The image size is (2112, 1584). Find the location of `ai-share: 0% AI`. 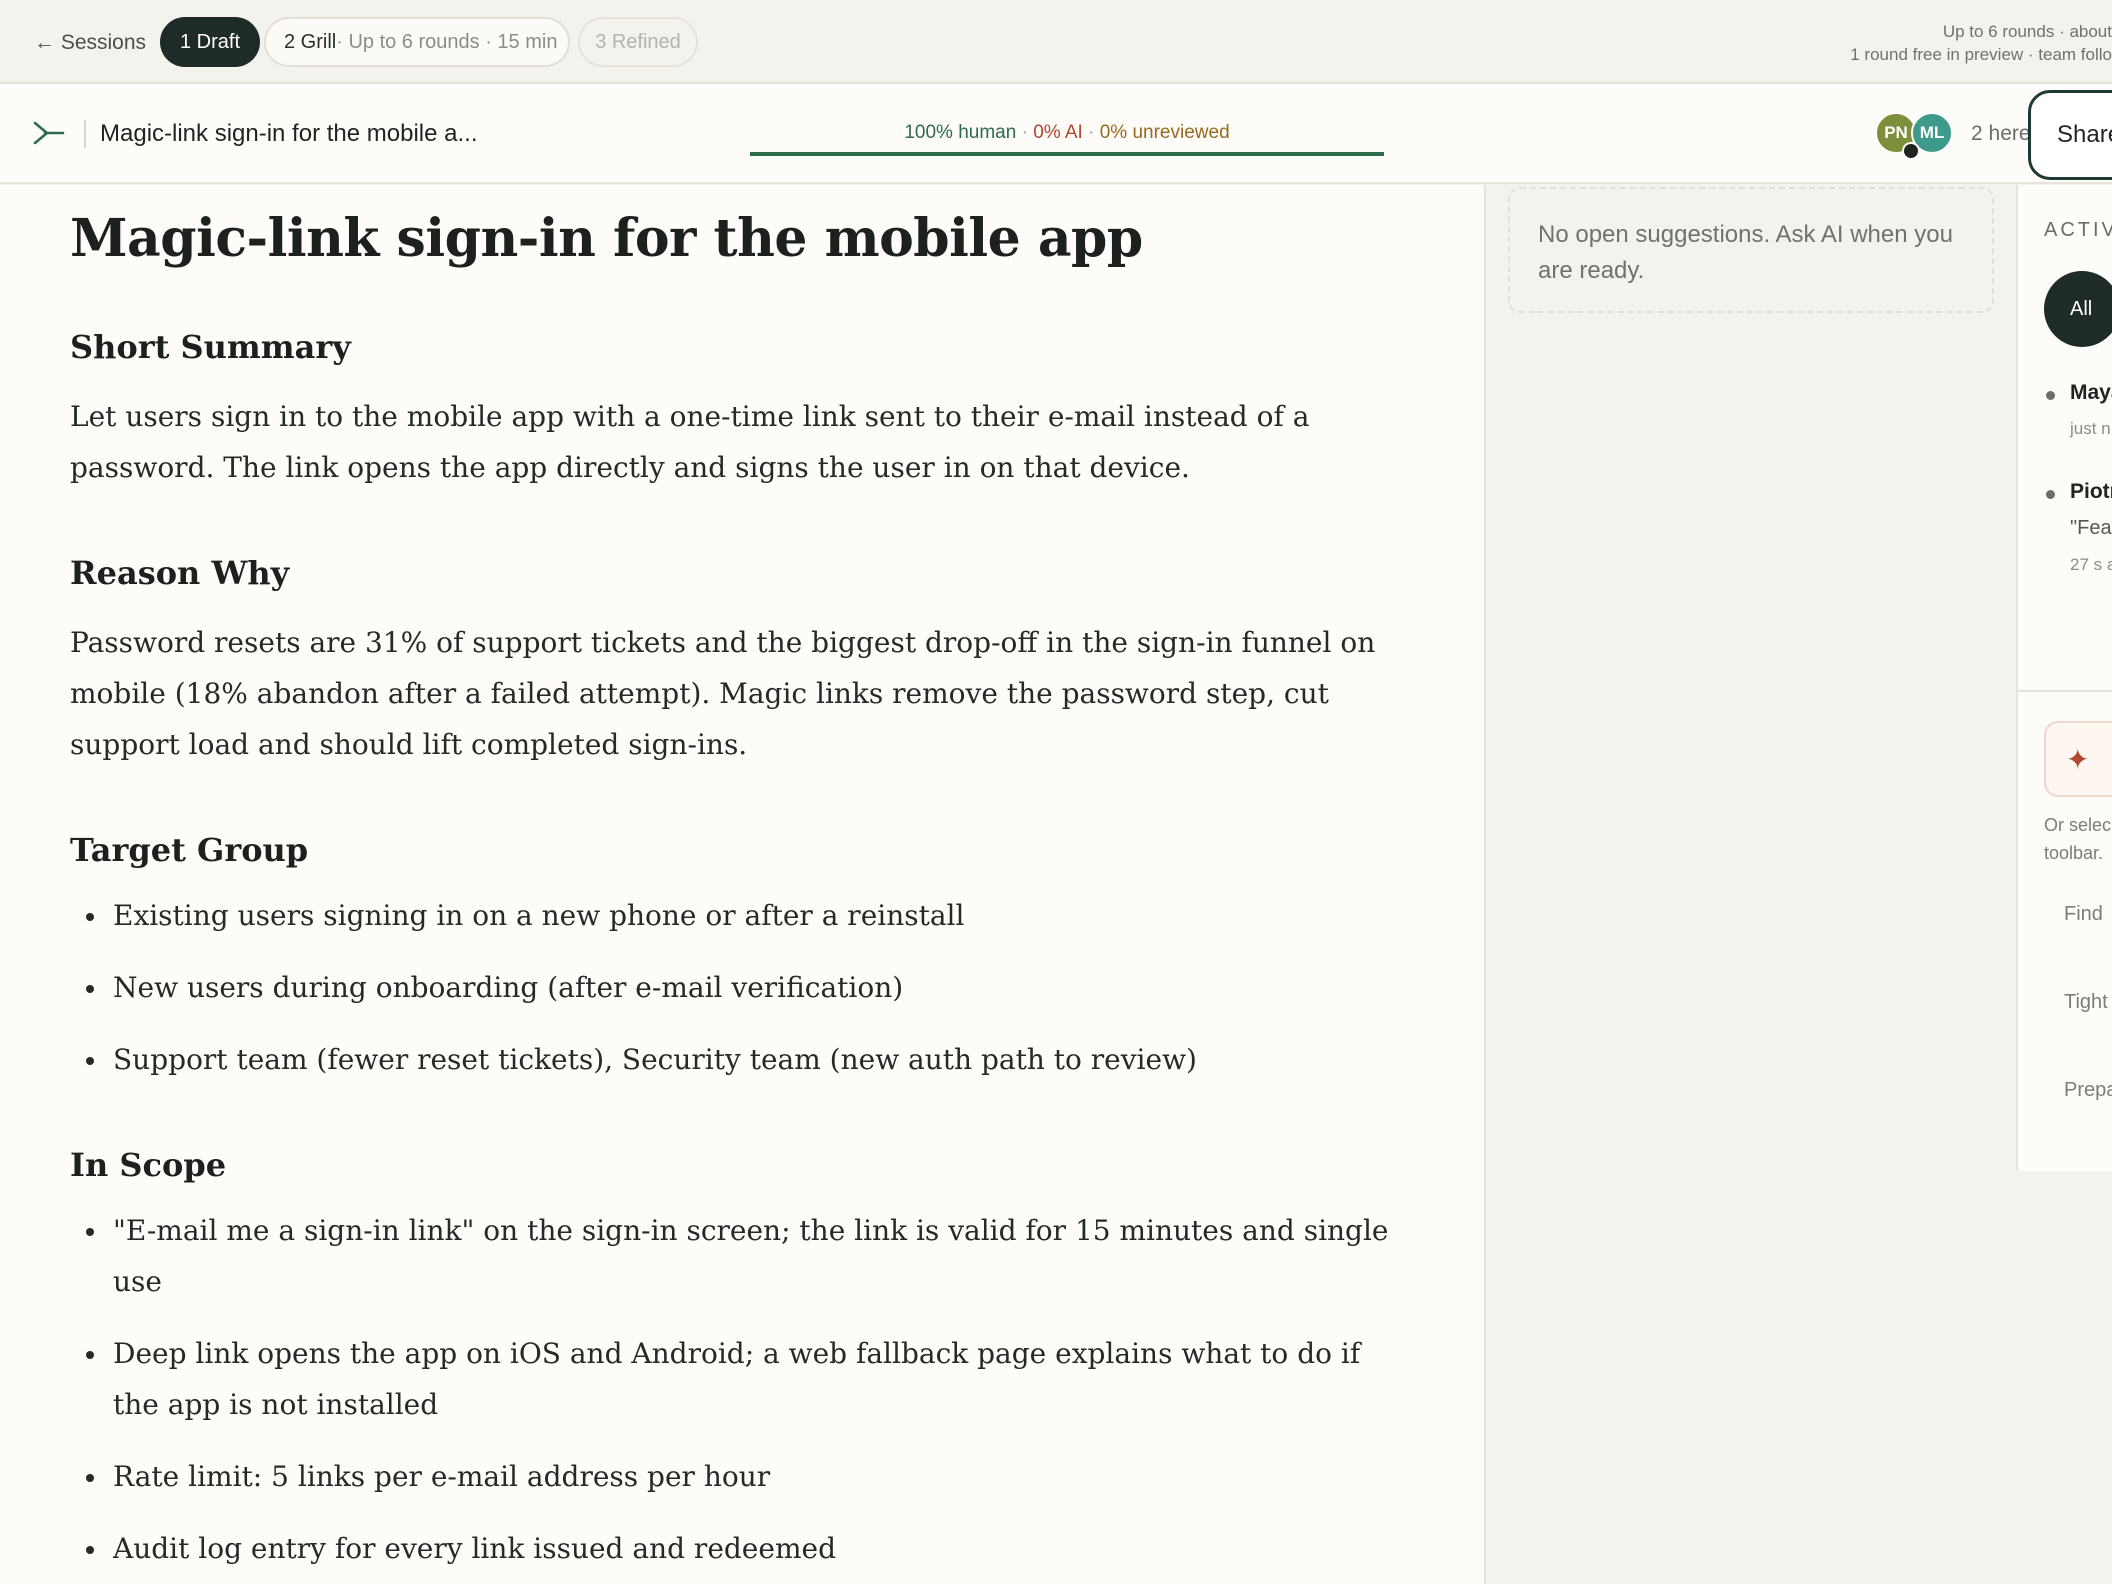

ai-share: 0% AI is located at coordinates (1058, 132).